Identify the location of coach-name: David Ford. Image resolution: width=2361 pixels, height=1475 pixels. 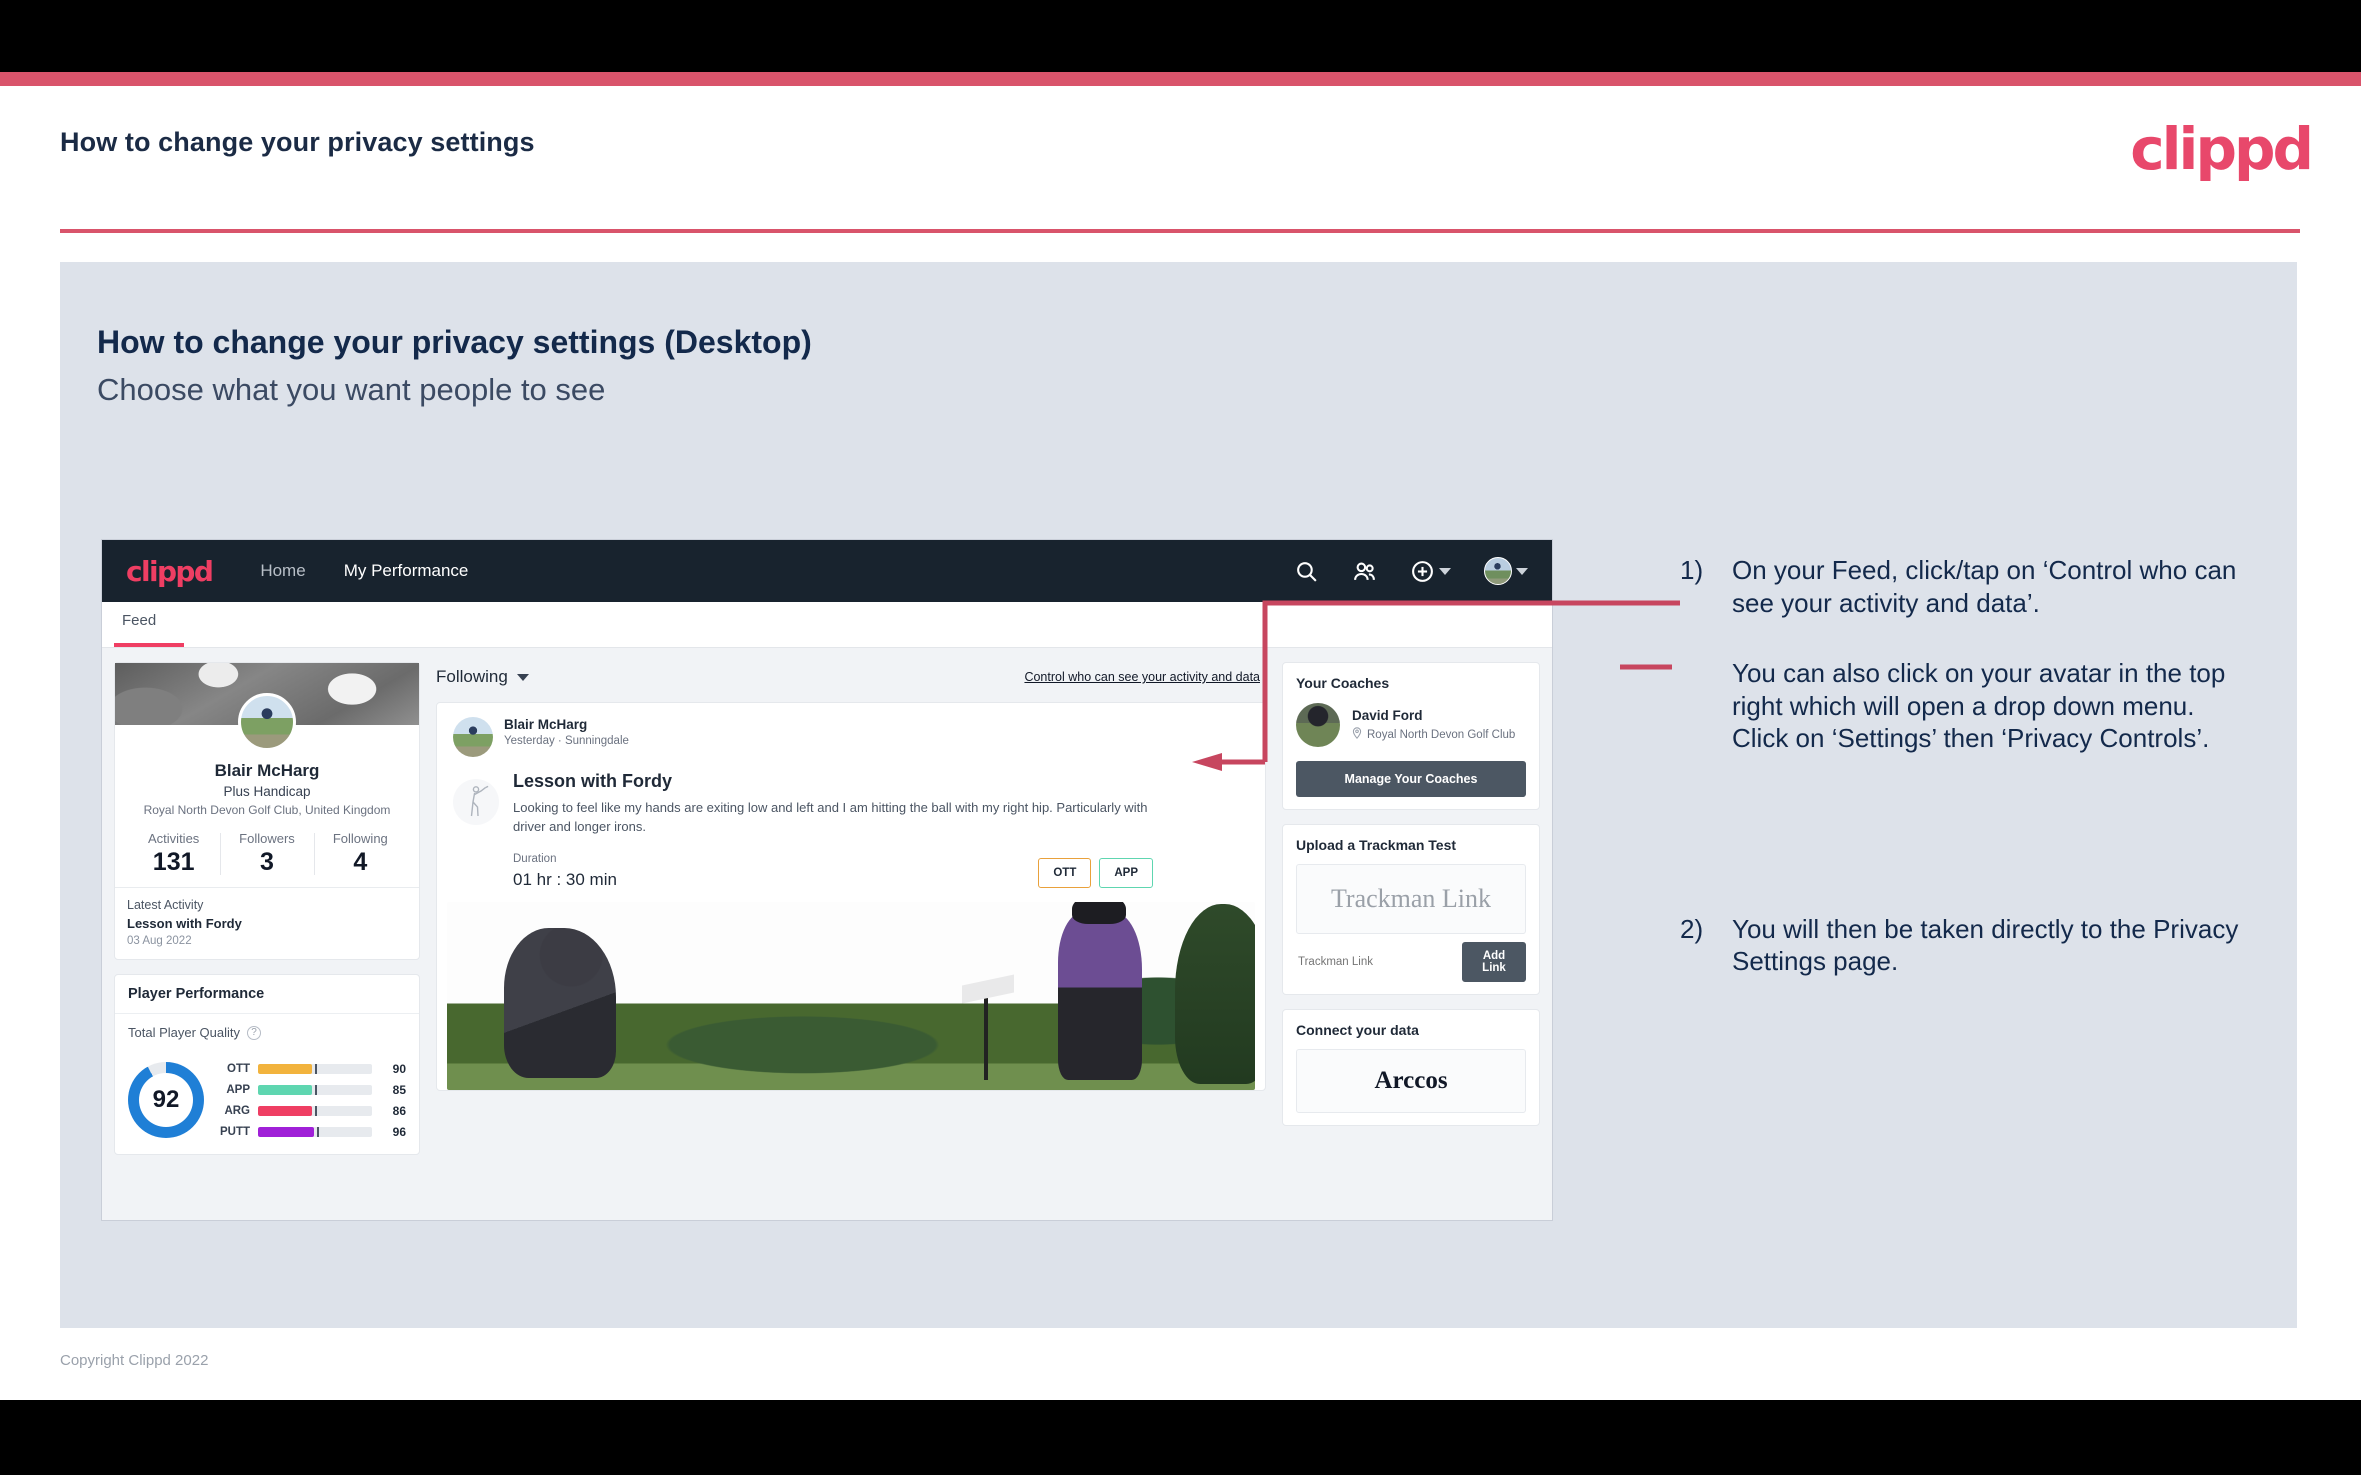
(1387, 715).